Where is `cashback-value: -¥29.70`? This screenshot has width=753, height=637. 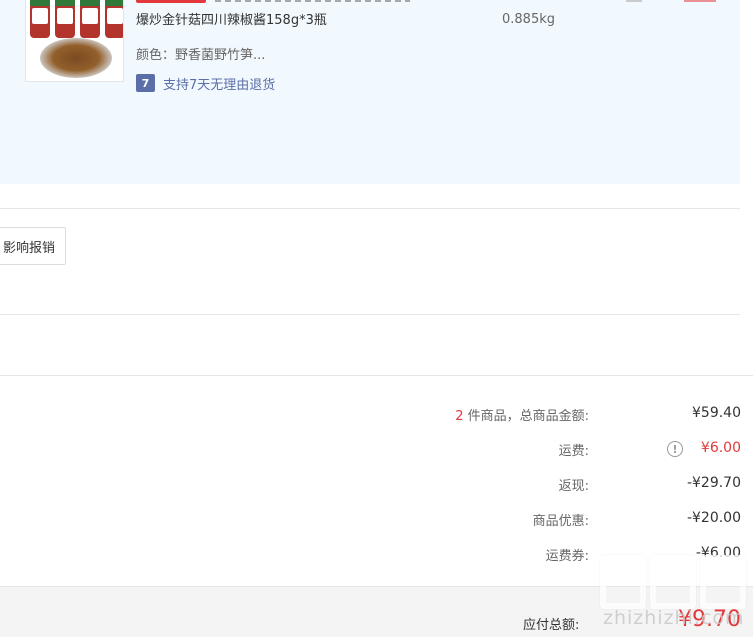
cashback-value: -¥29.70 is located at coordinates (713, 483).